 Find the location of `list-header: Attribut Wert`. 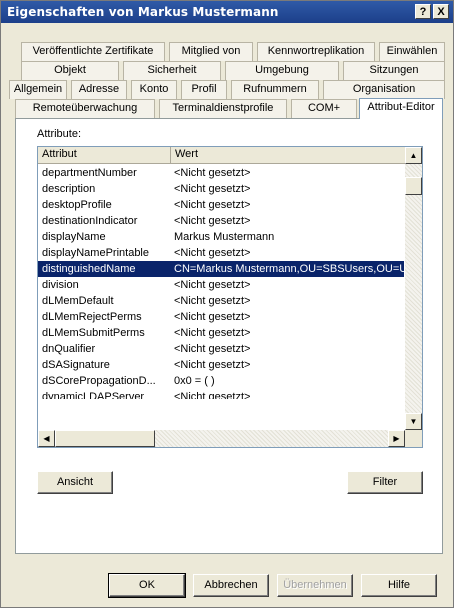

list-header: Attribut Wert is located at coordinates (221, 155).